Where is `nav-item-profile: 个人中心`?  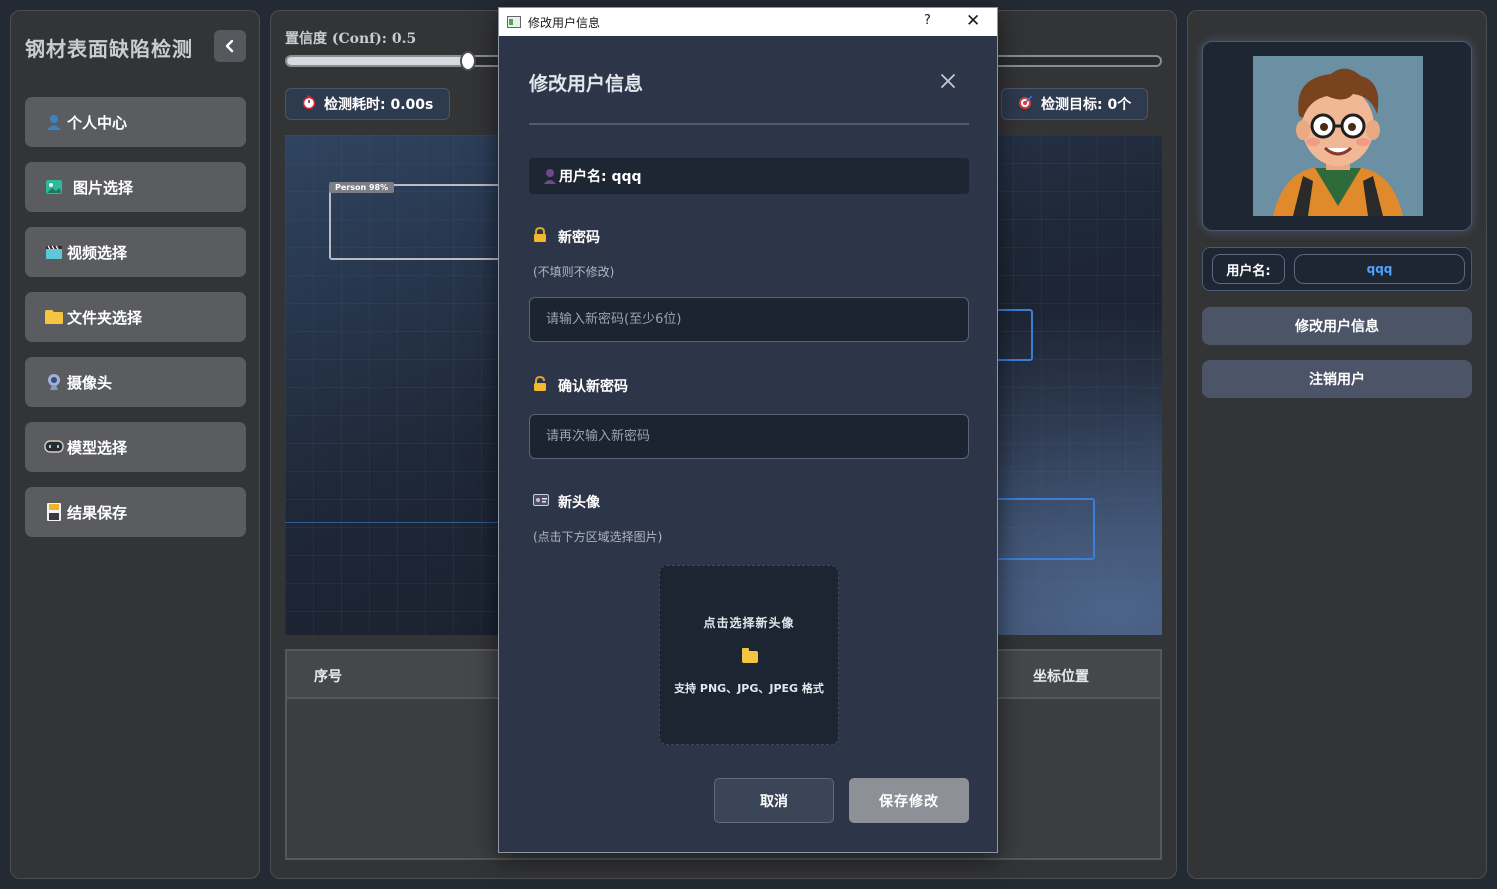 nav-item-profile: 个人中心 is located at coordinates (135, 122).